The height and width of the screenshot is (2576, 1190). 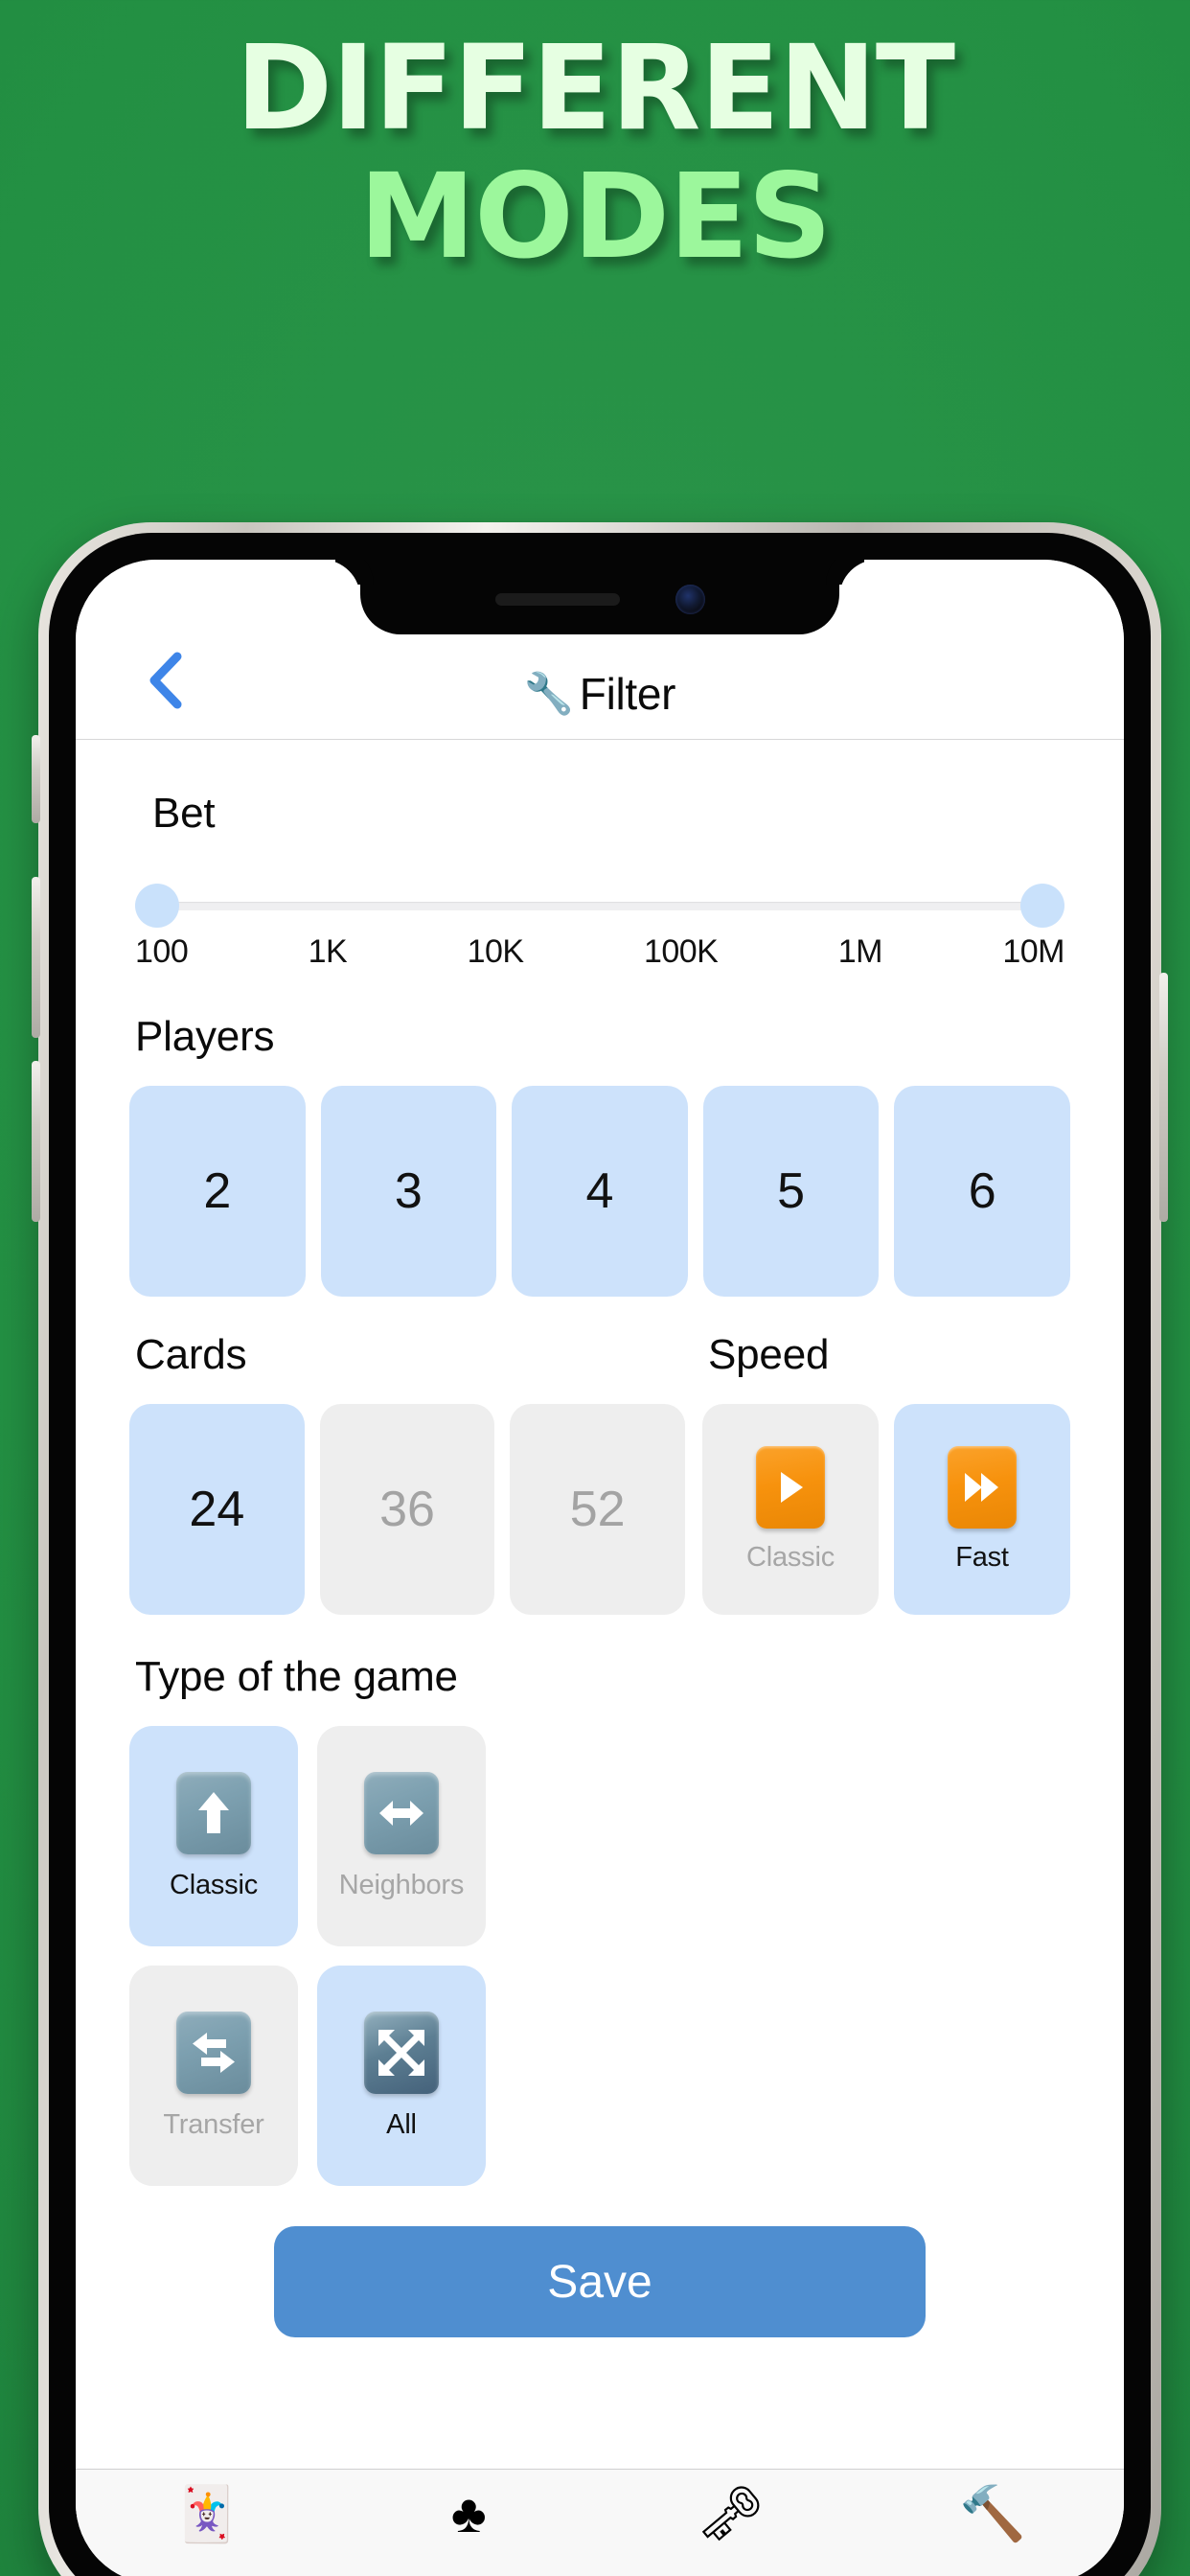 I want to click on cards-label: Cards, so click(x=191, y=1354).